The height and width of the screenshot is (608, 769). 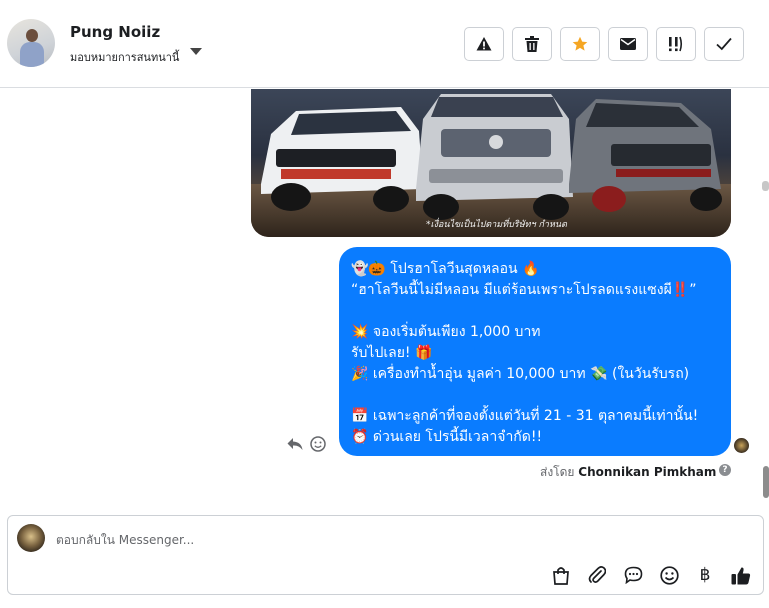 I want to click on delete-button, so click(x=532, y=44).